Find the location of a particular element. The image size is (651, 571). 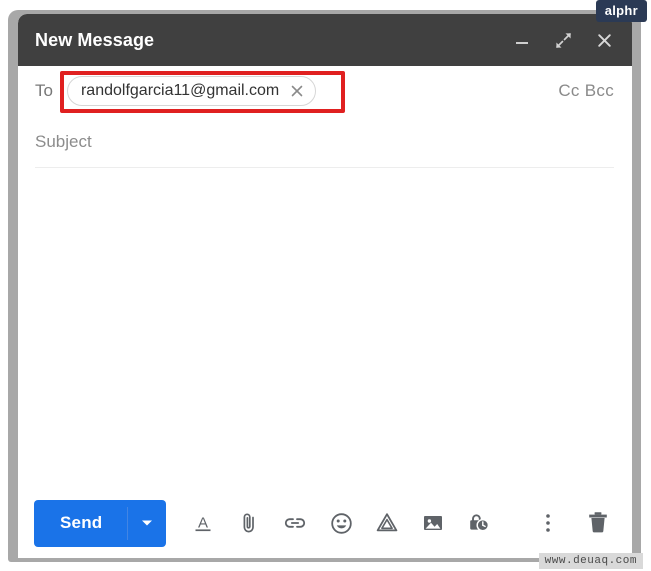

insert-drive-button is located at coordinates (387, 523).